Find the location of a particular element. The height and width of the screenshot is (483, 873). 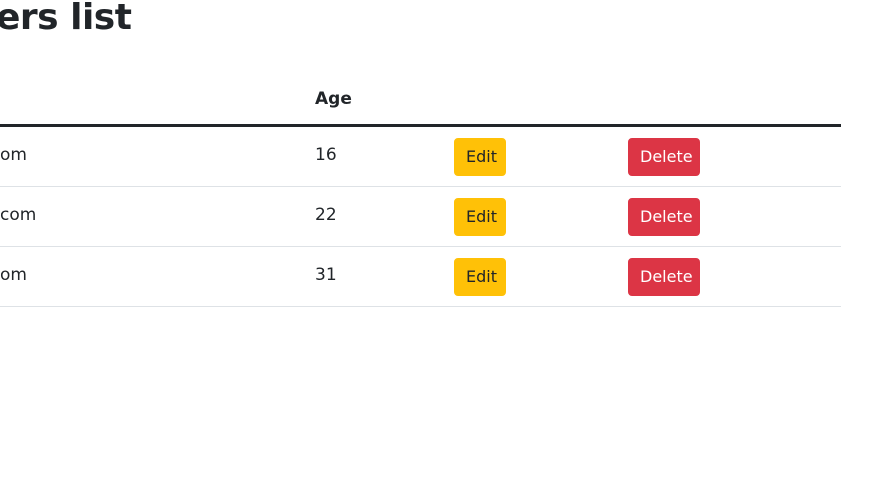

table-row: om 31 Edit Delete is located at coordinates (420, 277).